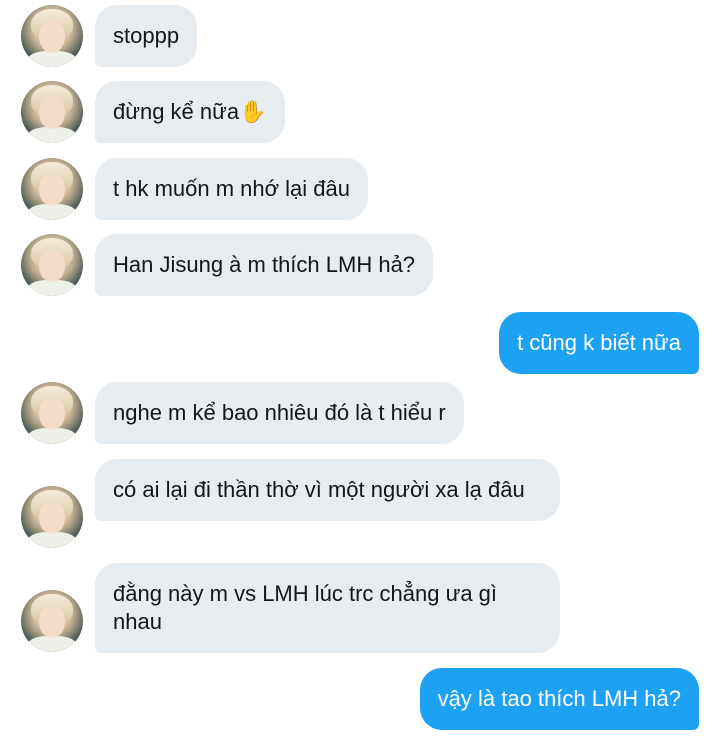  I want to click on message-text: Han Jisung à m thích LMH hả?, so click(264, 264).